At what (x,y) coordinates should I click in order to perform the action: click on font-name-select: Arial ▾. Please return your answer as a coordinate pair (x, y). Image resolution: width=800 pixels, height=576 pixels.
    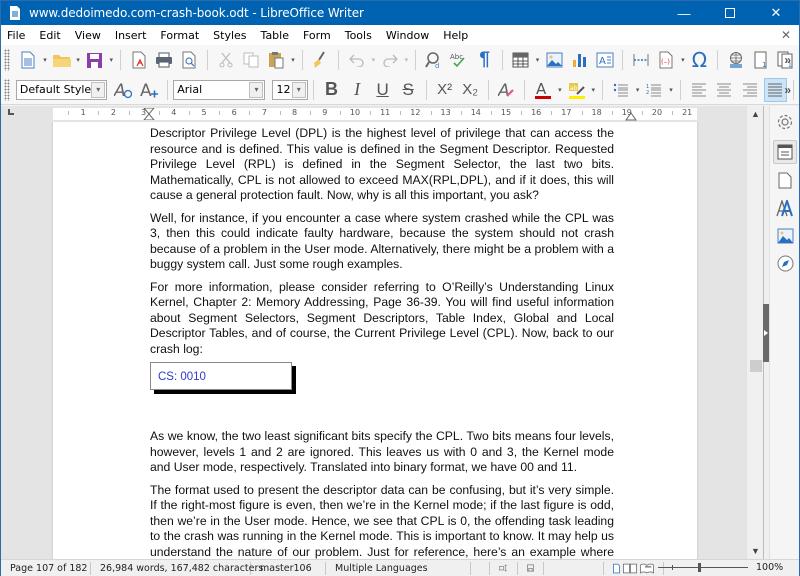
    Looking at the image, I should click on (219, 89).